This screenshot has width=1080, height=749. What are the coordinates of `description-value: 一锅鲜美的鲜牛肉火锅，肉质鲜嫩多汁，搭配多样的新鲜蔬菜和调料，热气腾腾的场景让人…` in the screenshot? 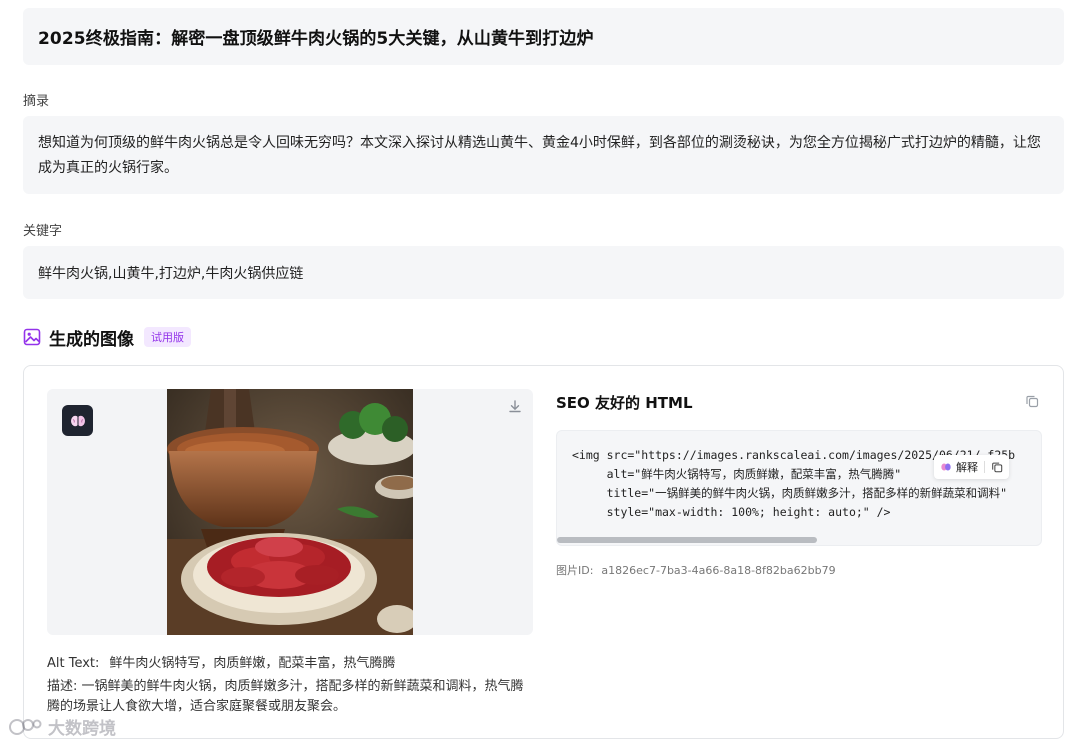 It's located at (285, 696).